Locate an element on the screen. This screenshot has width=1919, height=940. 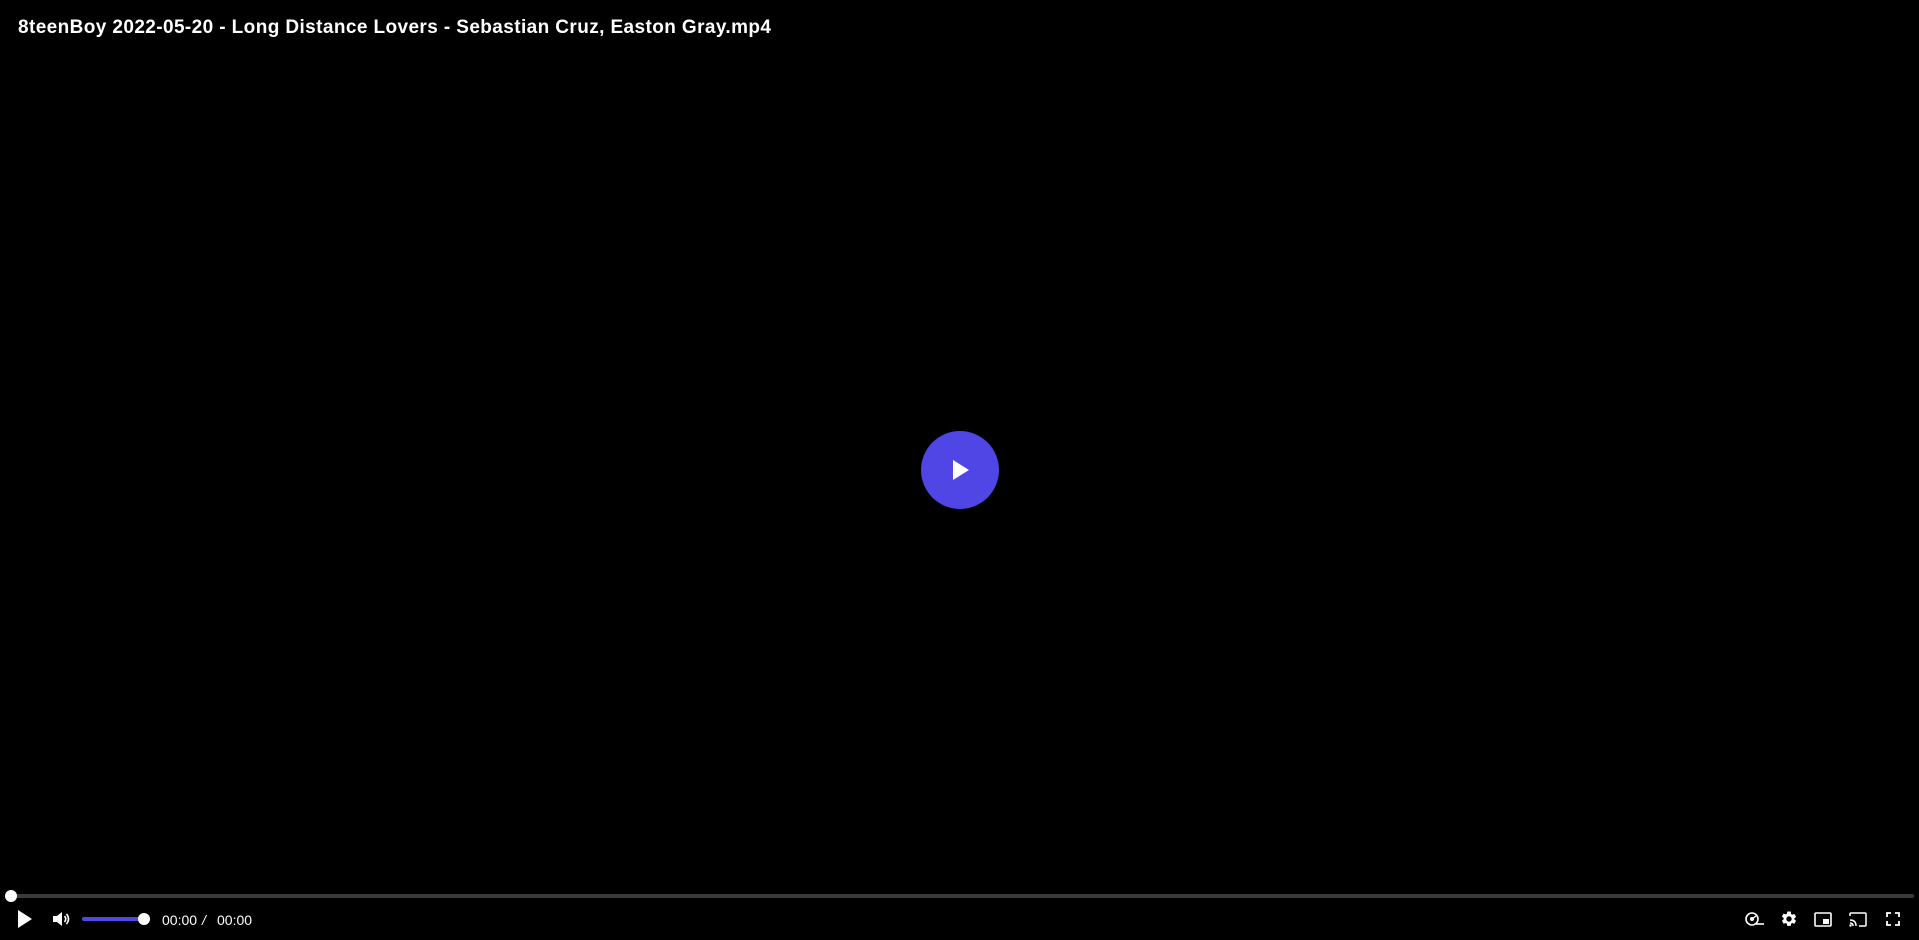
volume-slider is located at coordinates (116, 919).